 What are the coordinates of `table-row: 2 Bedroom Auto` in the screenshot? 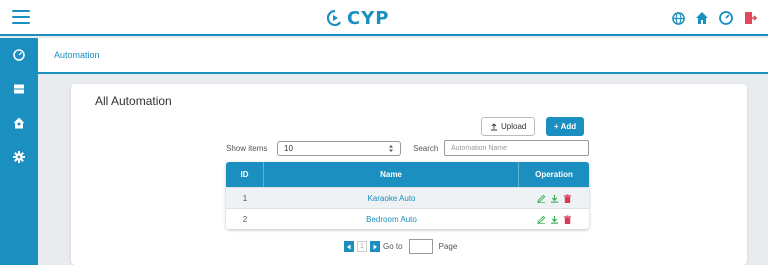 It's located at (407, 218).